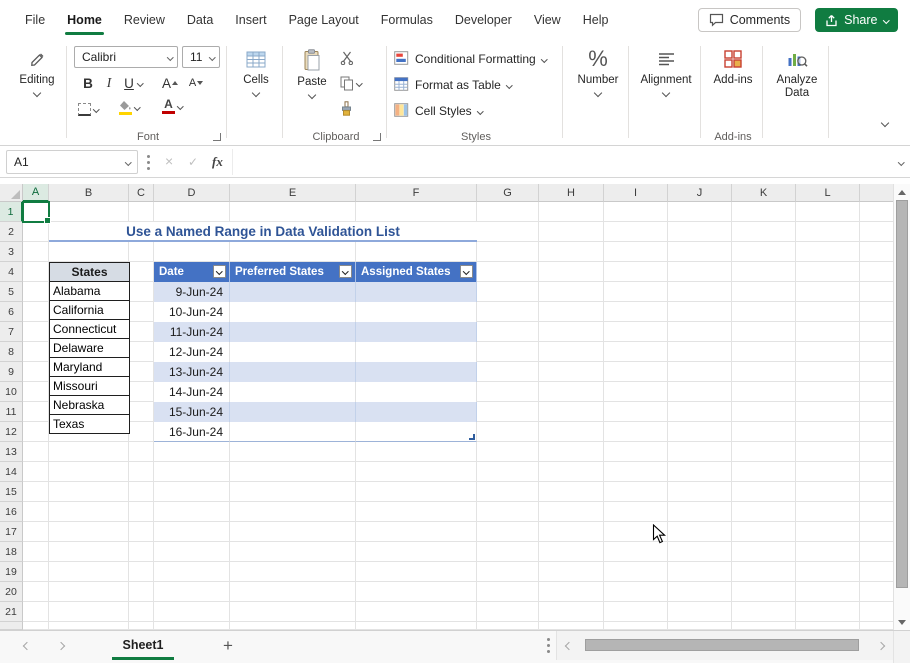 This screenshot has height=663, width=910. Describe the element at coordinates (407, 20) in the screenshot. I see `tab-formulas: Formulas` at that location.